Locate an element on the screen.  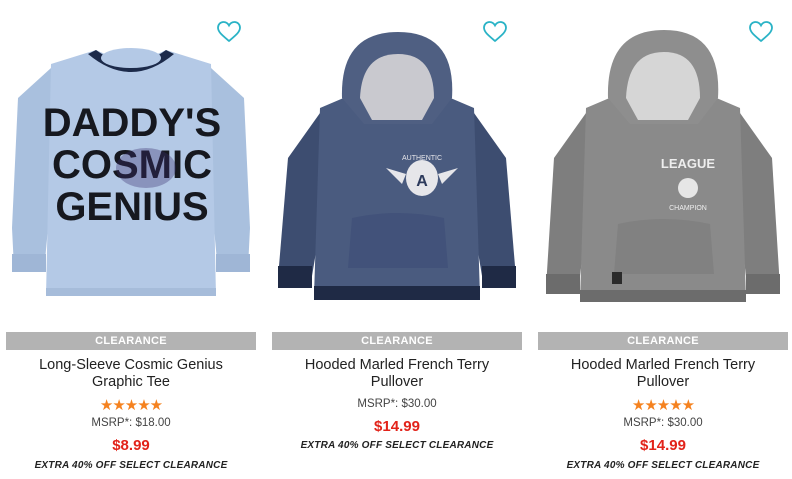
hoodie-print-letter: A is located at coordinates (422, 181).